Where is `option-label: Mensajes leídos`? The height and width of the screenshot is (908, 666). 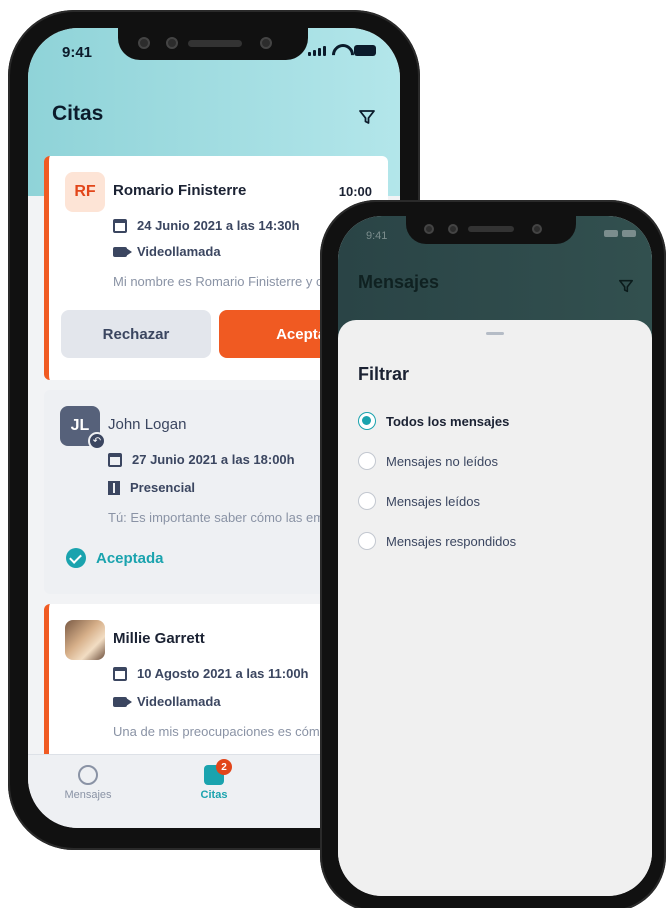
option-label: Mensajes leídos is located at coordinates (433, 501).